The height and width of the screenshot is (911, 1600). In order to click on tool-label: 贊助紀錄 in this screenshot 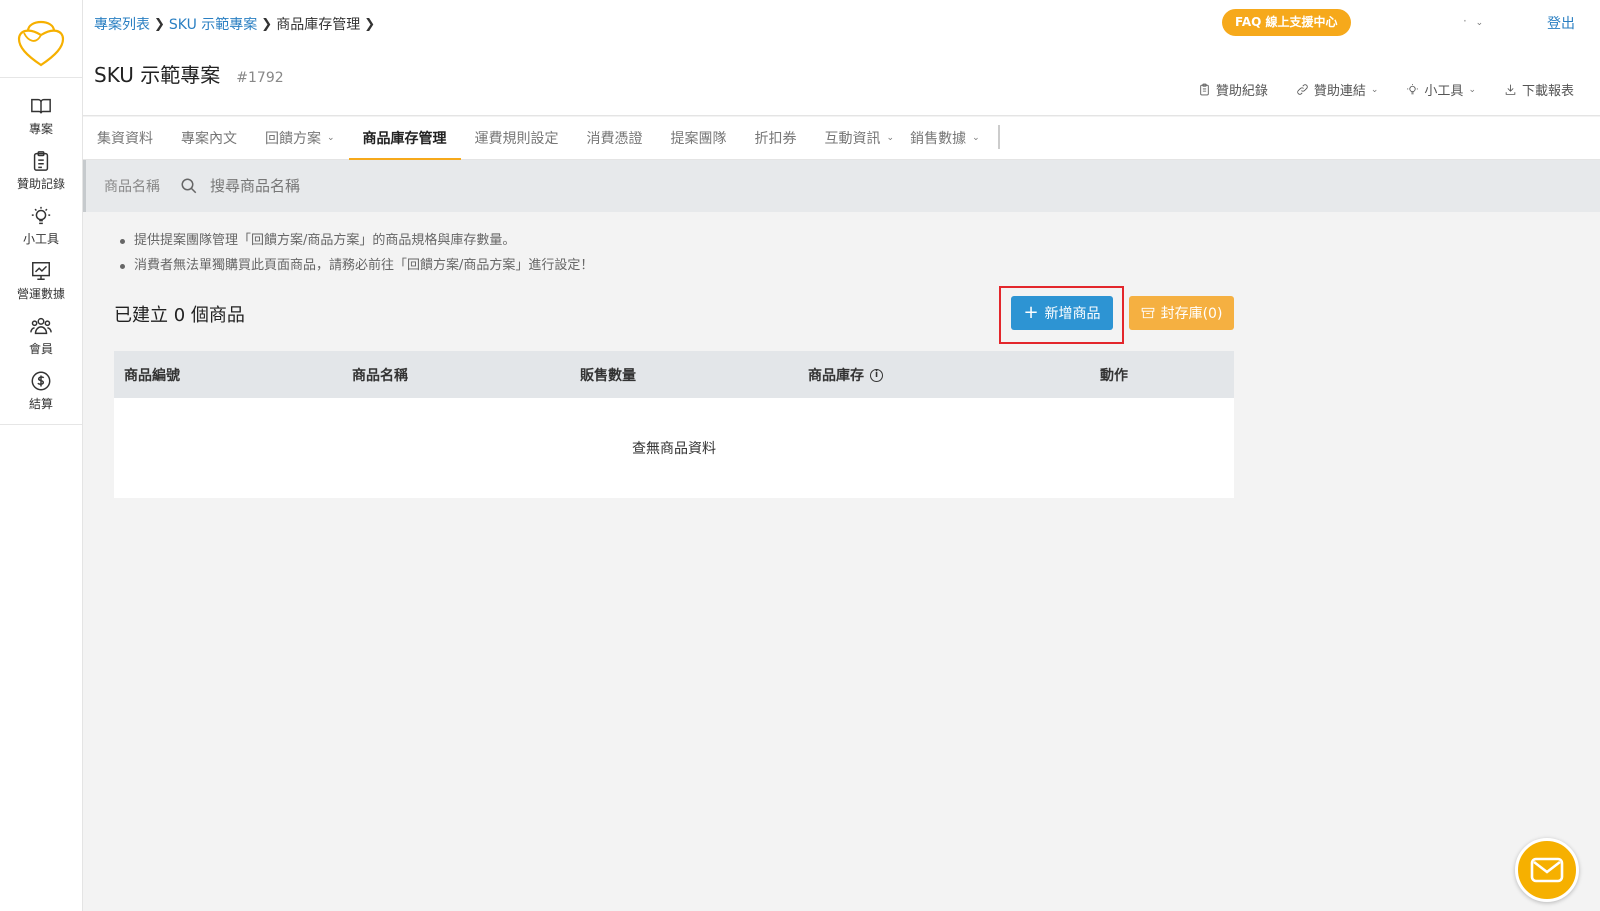, I will do `click(1241, 91)`.